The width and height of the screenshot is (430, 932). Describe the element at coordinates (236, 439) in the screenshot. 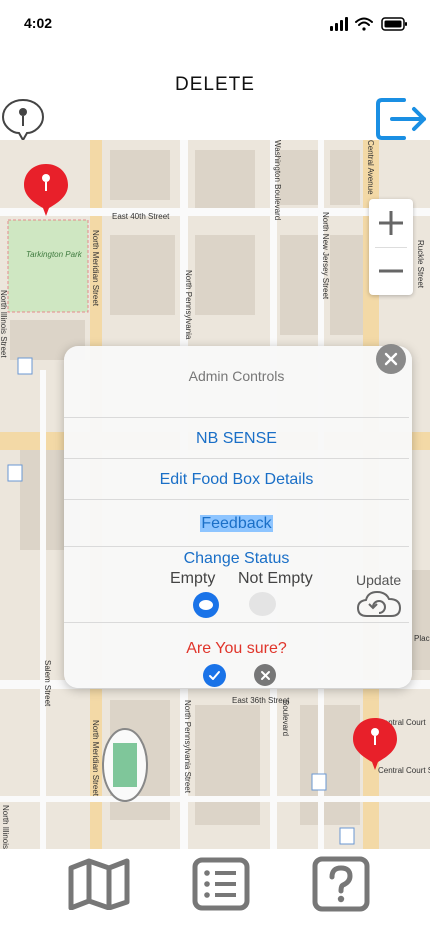

I see `nb-sense-button: NB SENSE` at that location.